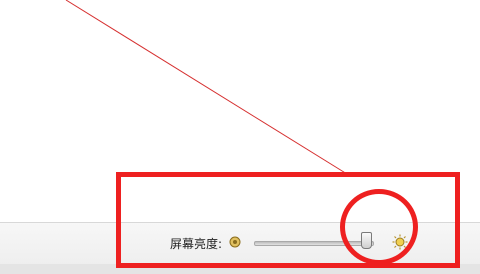  What do you see at coordinates (235, 242) in the screenshot?
I see `brightness-low-icon` at bounding box center [235, 242].